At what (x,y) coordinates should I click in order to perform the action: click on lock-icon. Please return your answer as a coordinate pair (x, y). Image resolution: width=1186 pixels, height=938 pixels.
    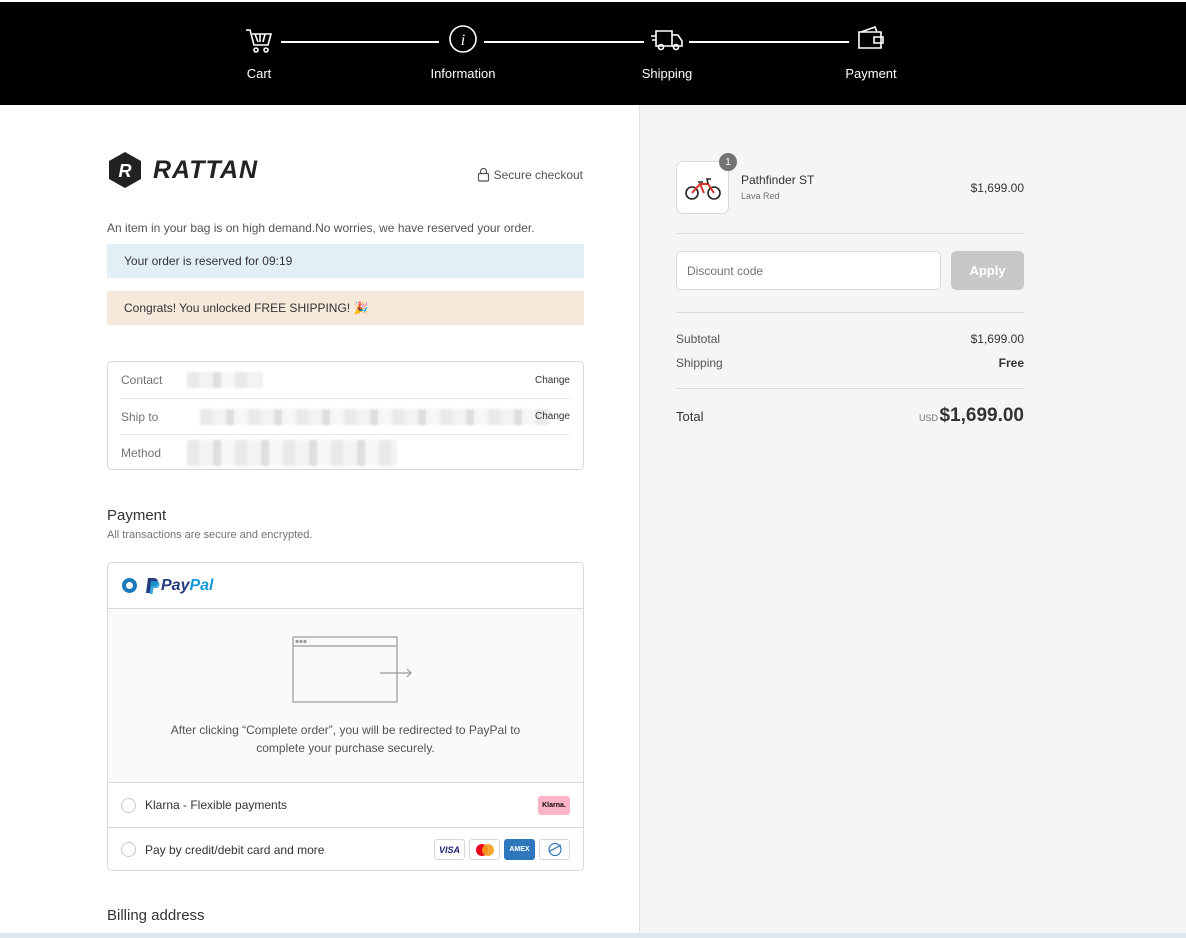
    Looking at the image, I should click on (483, 174).